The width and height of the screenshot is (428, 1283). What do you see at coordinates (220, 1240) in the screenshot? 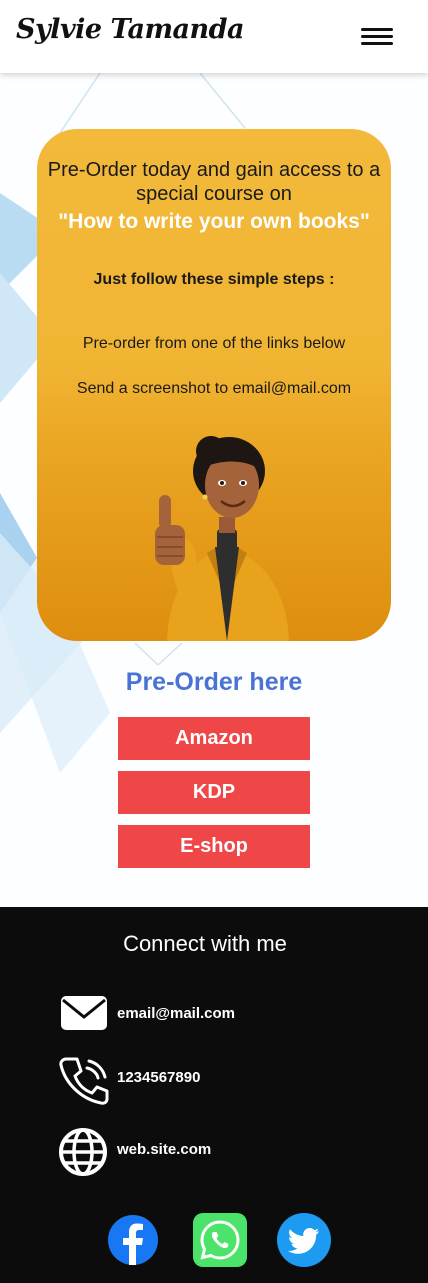
I see `whatsapp-icon` at bounding box center [220, 1240].